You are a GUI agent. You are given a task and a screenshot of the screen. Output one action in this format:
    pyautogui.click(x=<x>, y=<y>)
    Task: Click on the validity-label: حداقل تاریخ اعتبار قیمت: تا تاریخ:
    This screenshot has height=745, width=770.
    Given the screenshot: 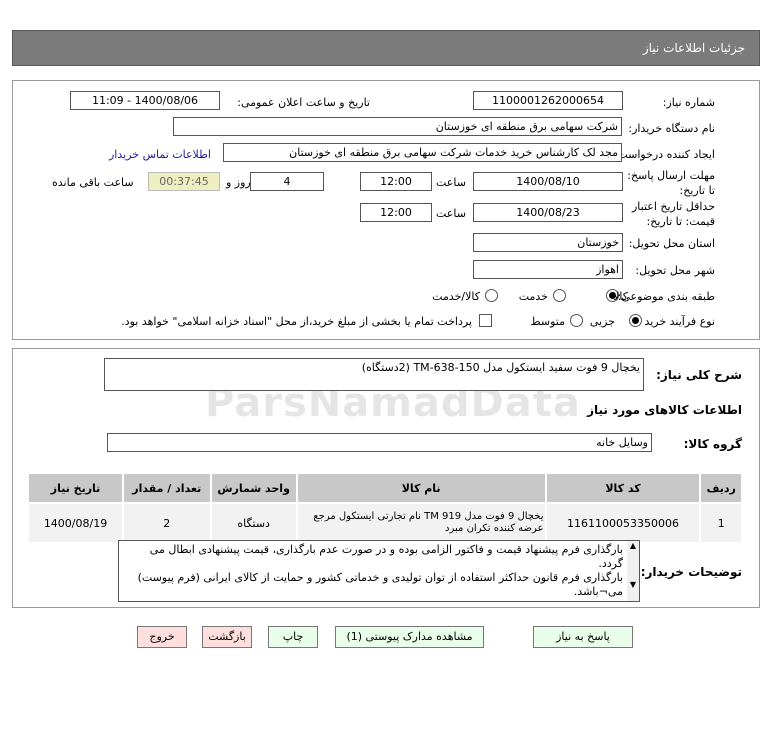 What is the action you would take?
    pyautogui.click(x=673, y=214)
    